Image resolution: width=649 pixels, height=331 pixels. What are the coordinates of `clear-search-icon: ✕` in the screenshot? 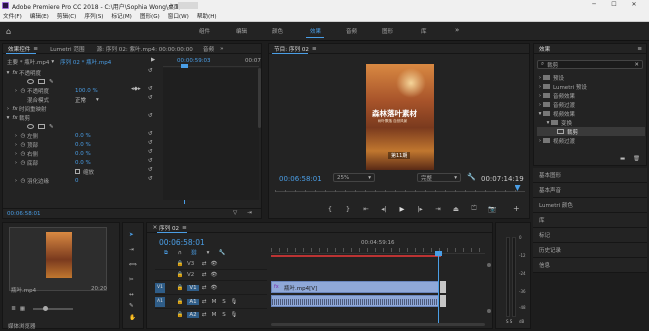 It's located at (636, 65).